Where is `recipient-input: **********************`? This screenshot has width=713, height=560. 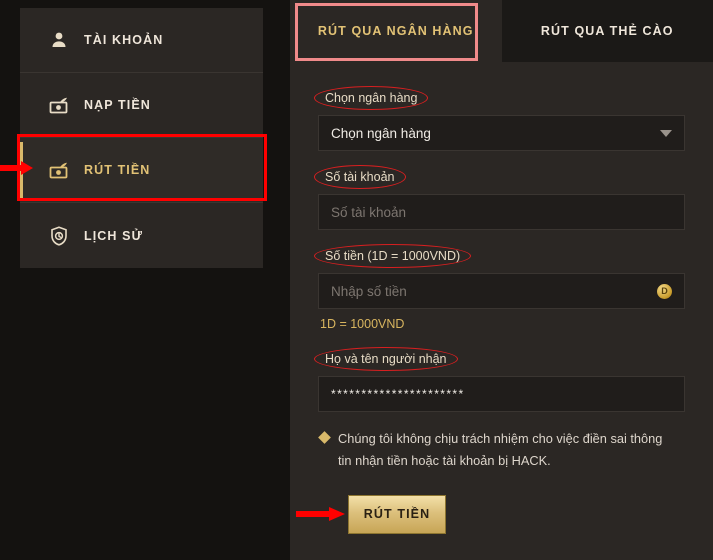
recipient-input: ********************** is located at coordinates (501, 394).